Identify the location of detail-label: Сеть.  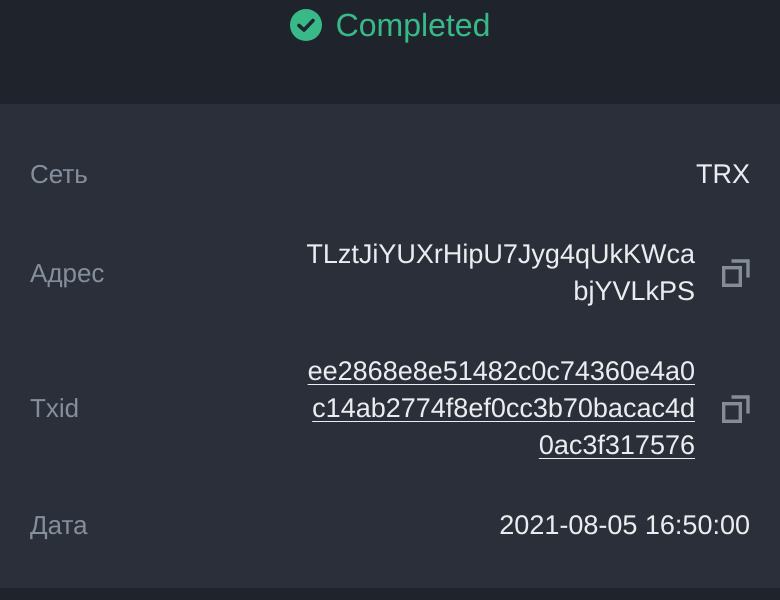
(59, 174).